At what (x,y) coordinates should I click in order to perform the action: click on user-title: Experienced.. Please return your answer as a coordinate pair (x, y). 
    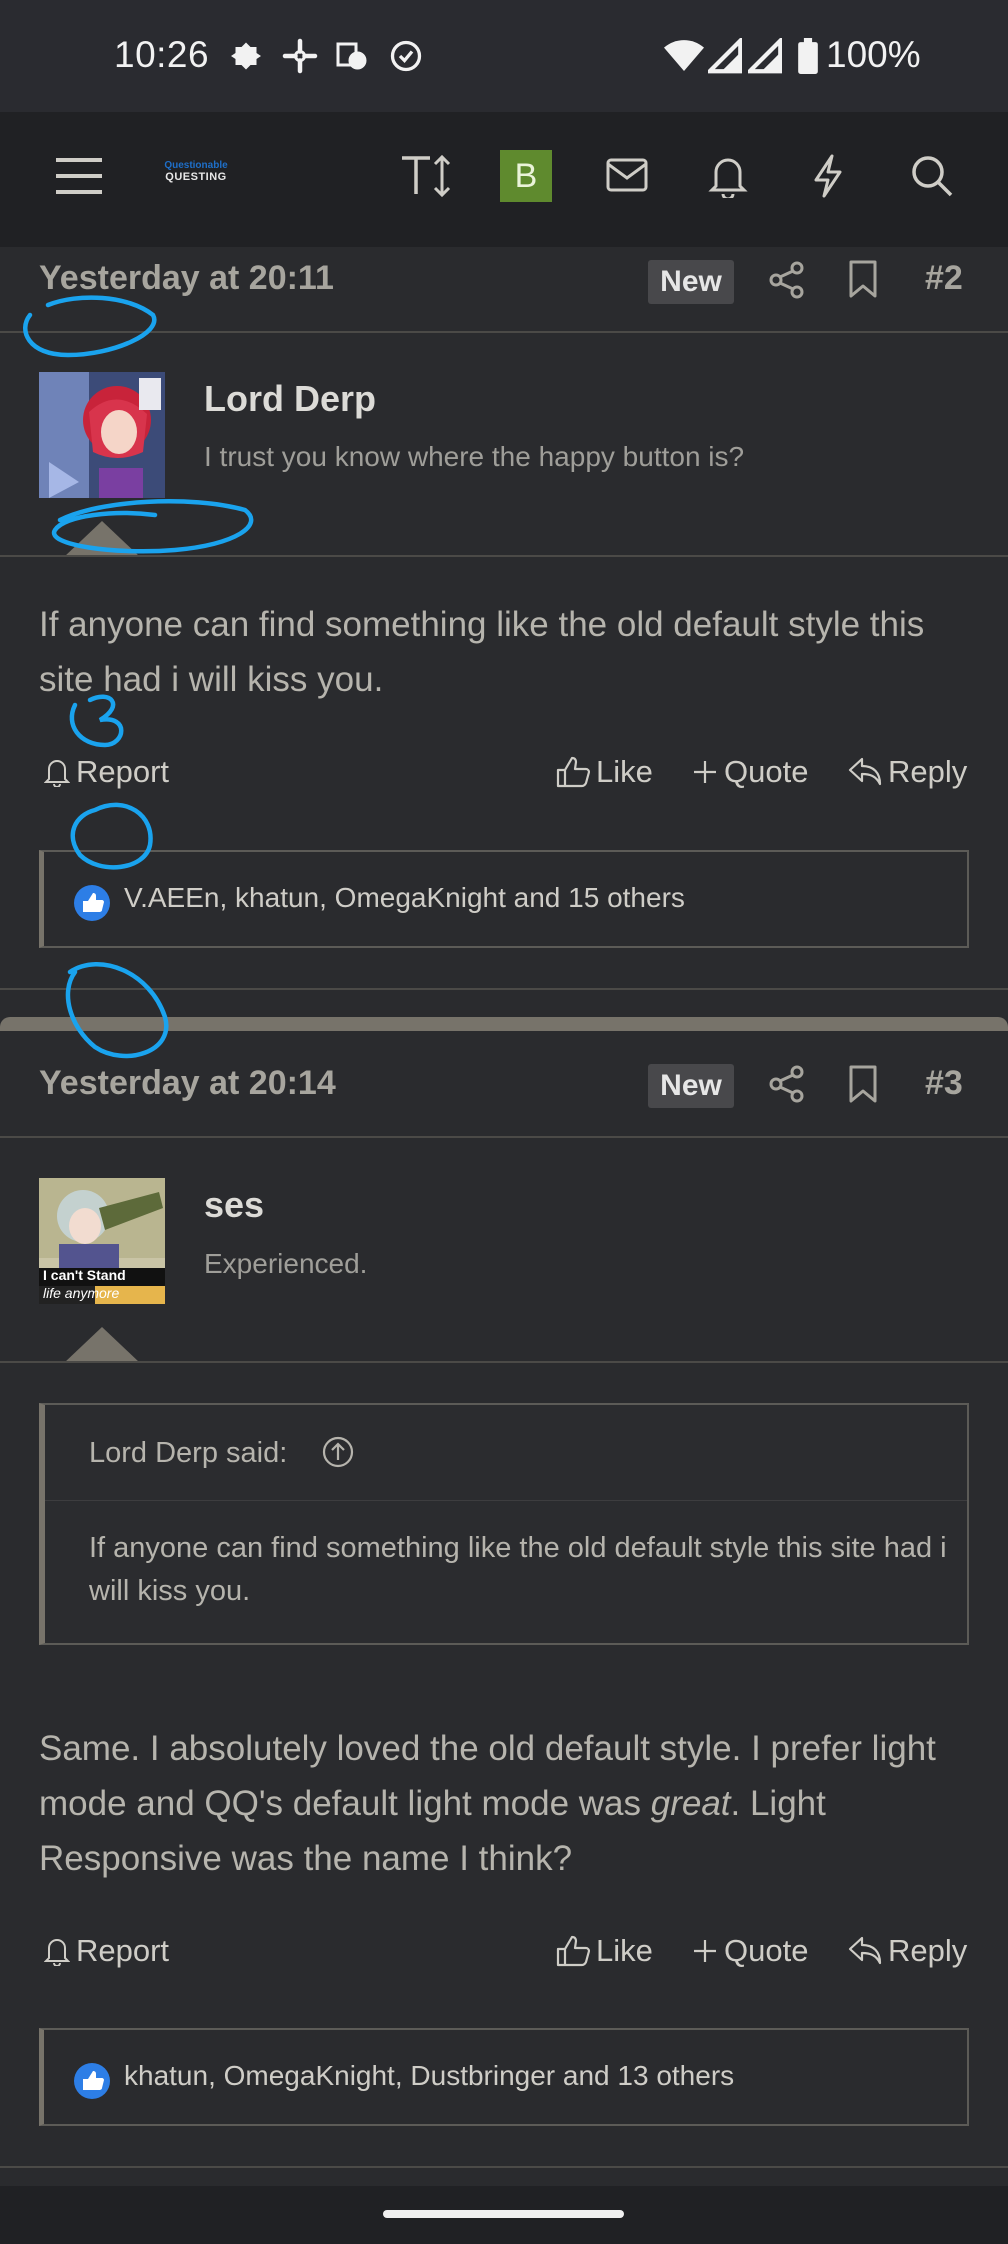
    Looking at the image, I should click on (286, 1263).